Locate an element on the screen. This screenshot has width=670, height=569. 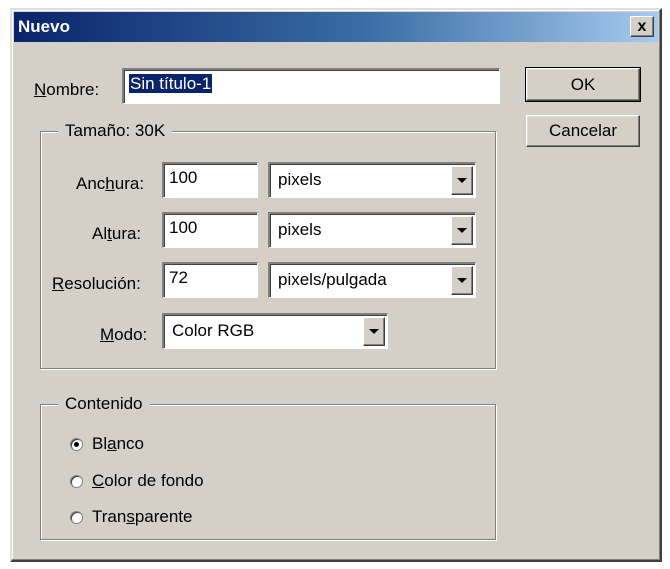
resolution-unit-dropdown-button is located at coordinates (462, 280).